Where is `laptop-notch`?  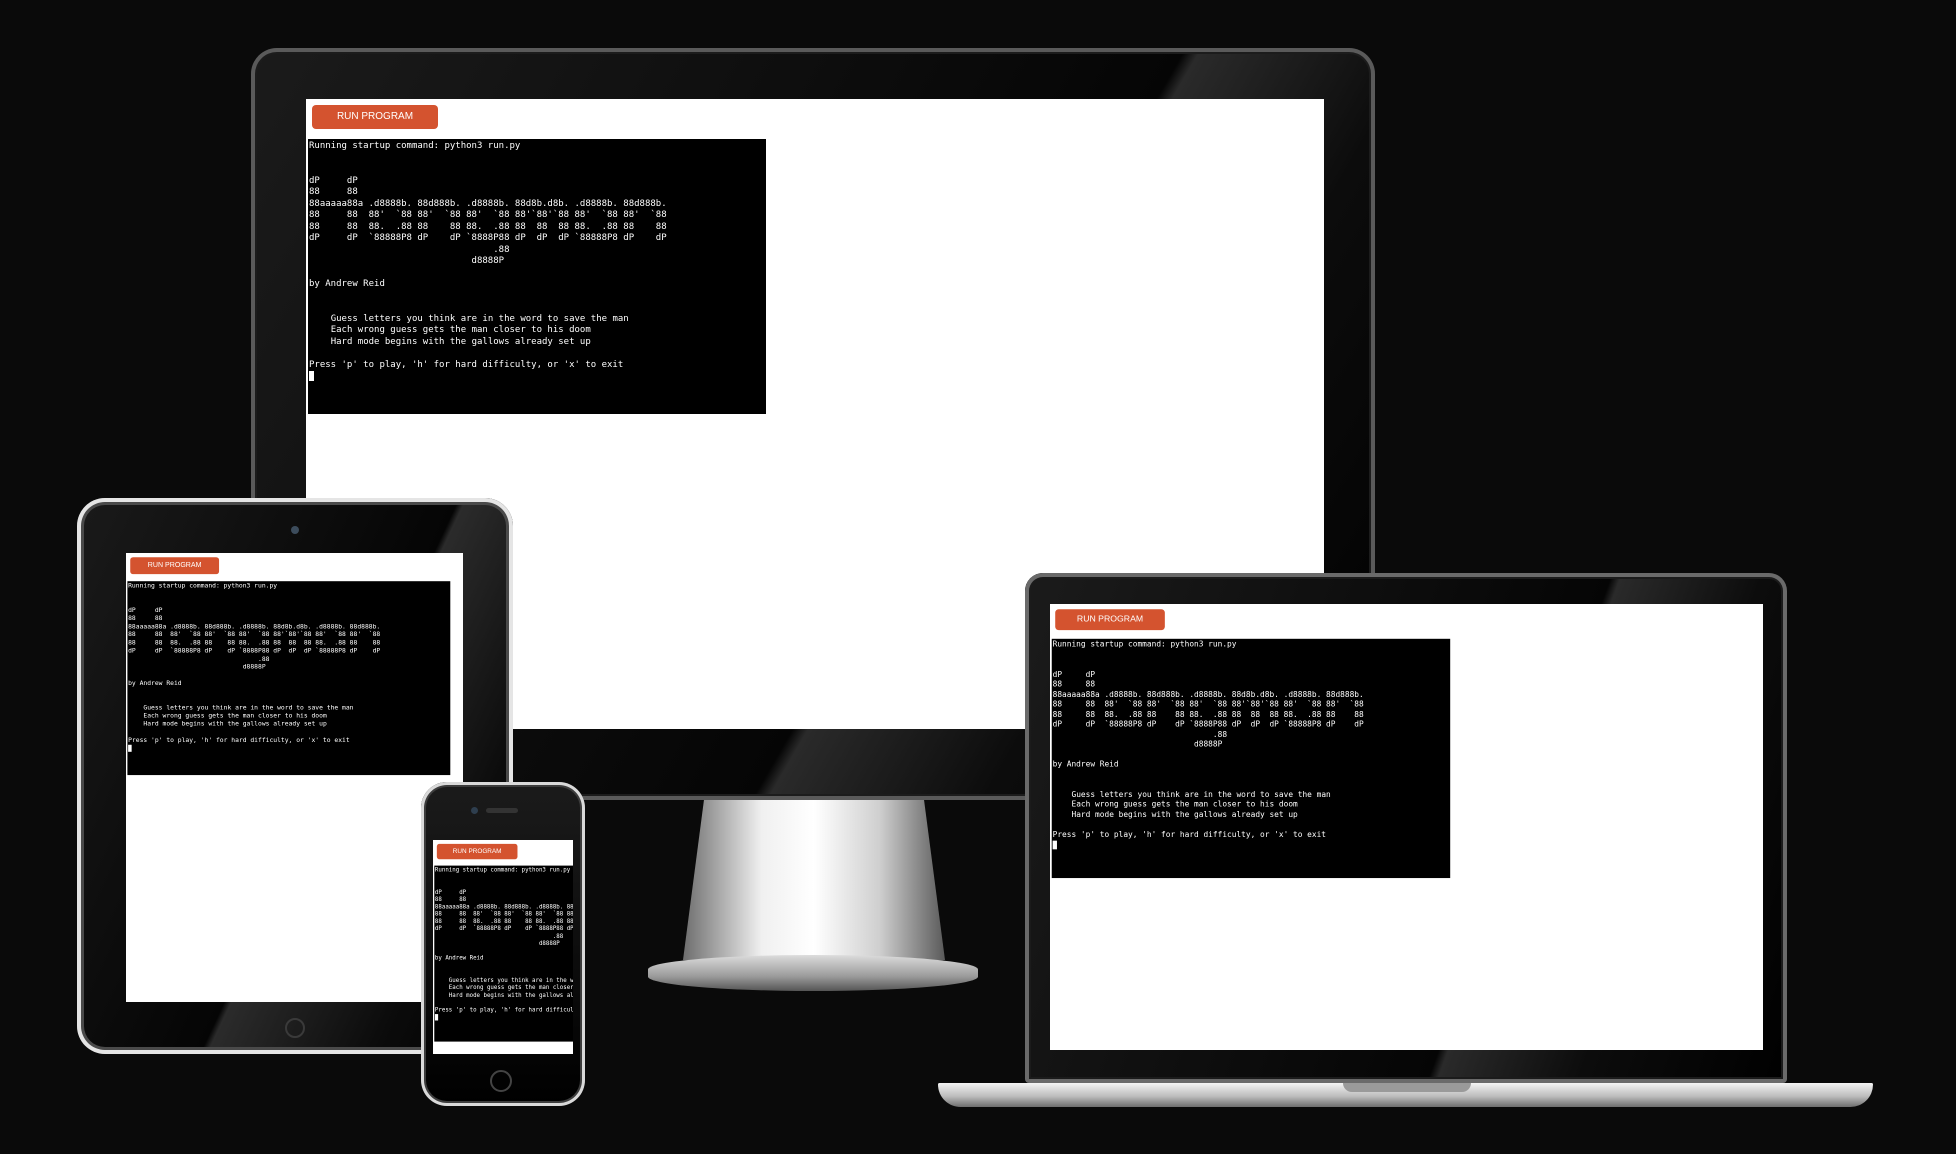
laptop-notch is located at coordinates (1407, 1087).